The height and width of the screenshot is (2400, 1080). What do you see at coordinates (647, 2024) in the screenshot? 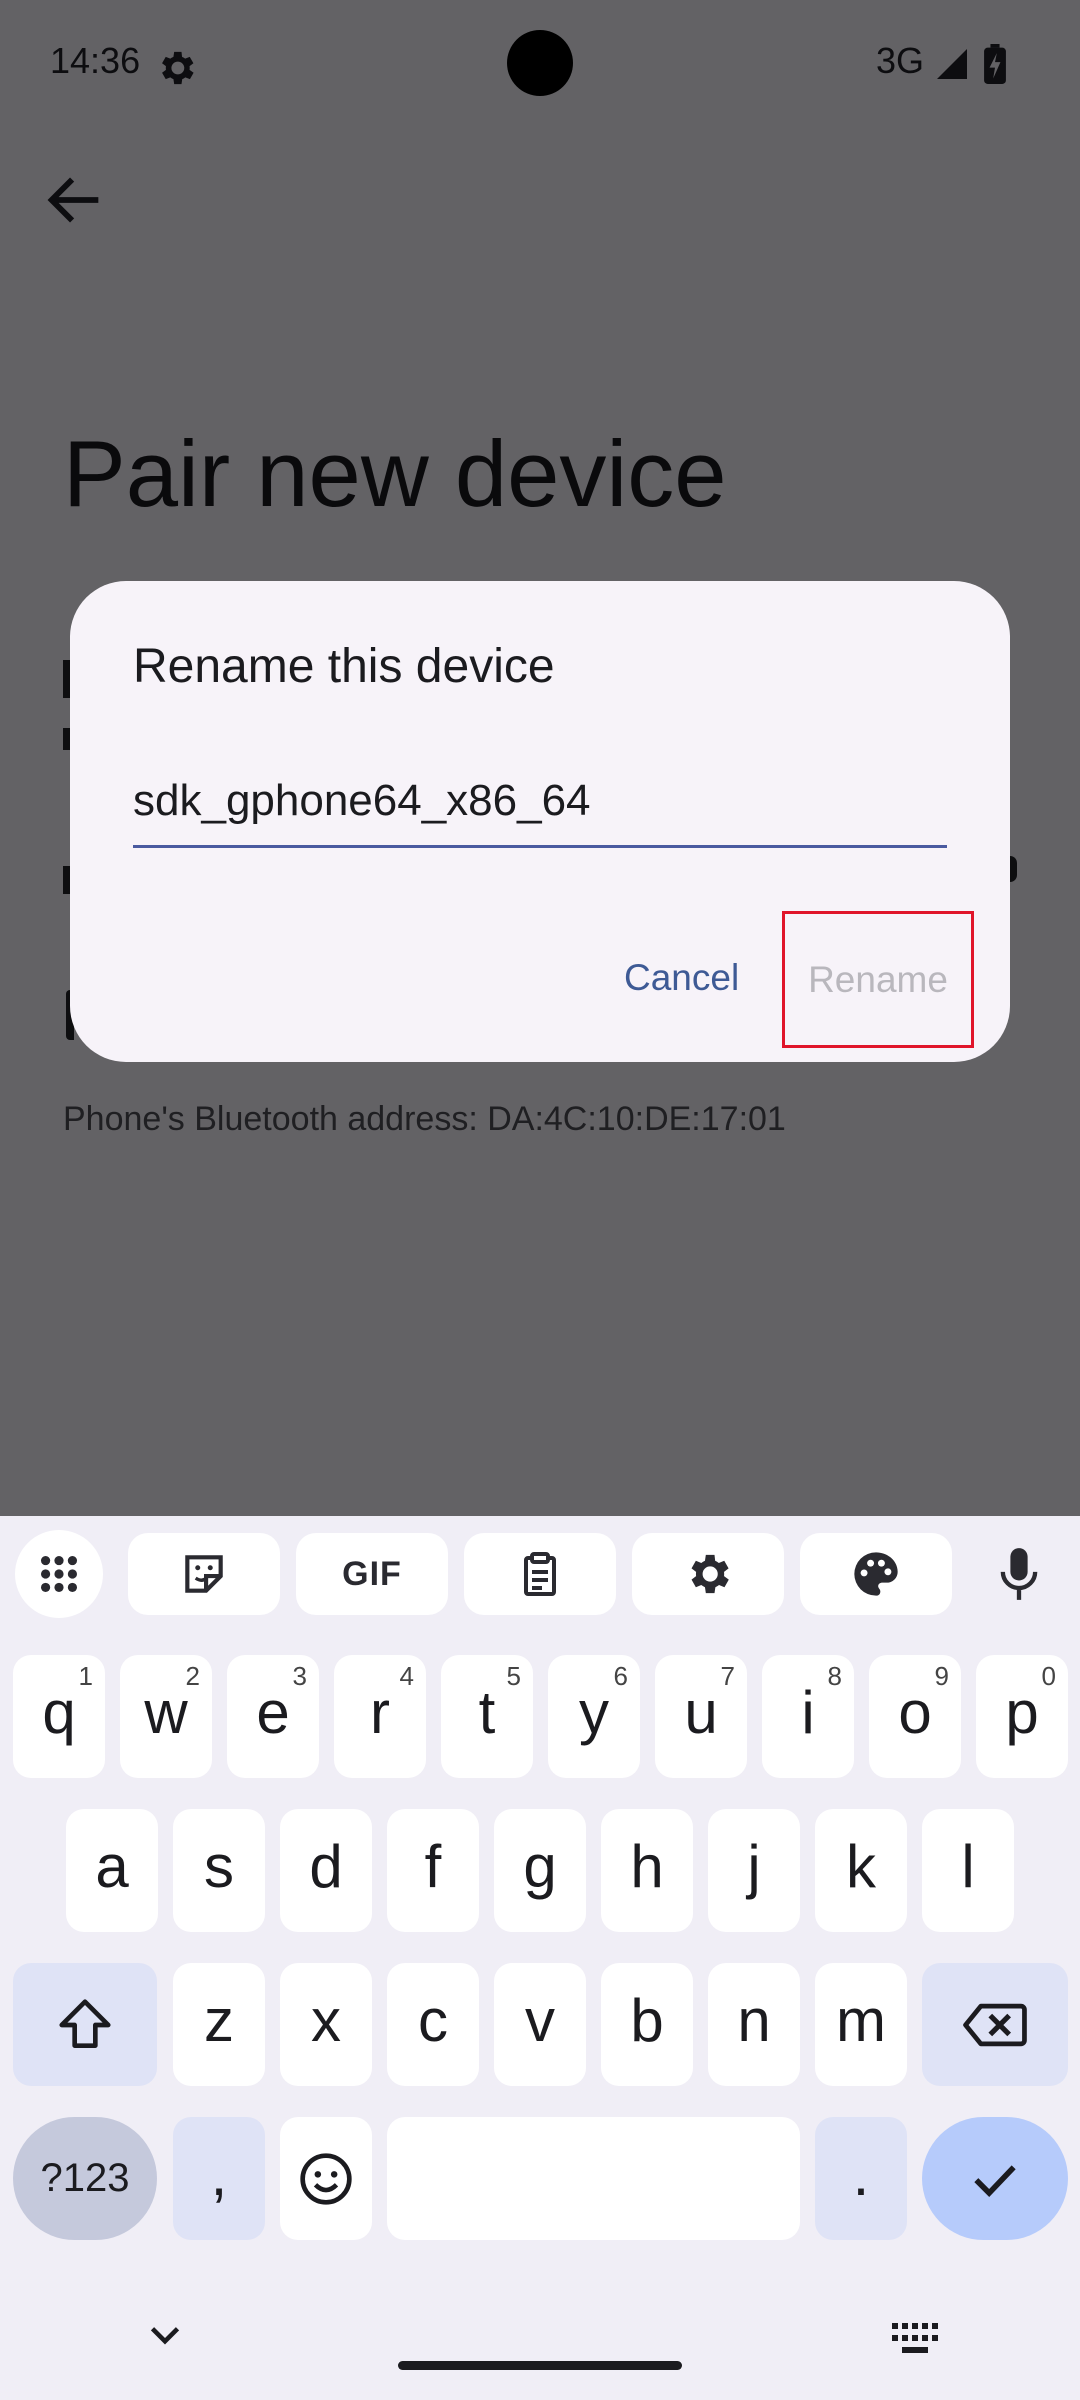
I see `key-b: b` at bounding box center [647, 2024].